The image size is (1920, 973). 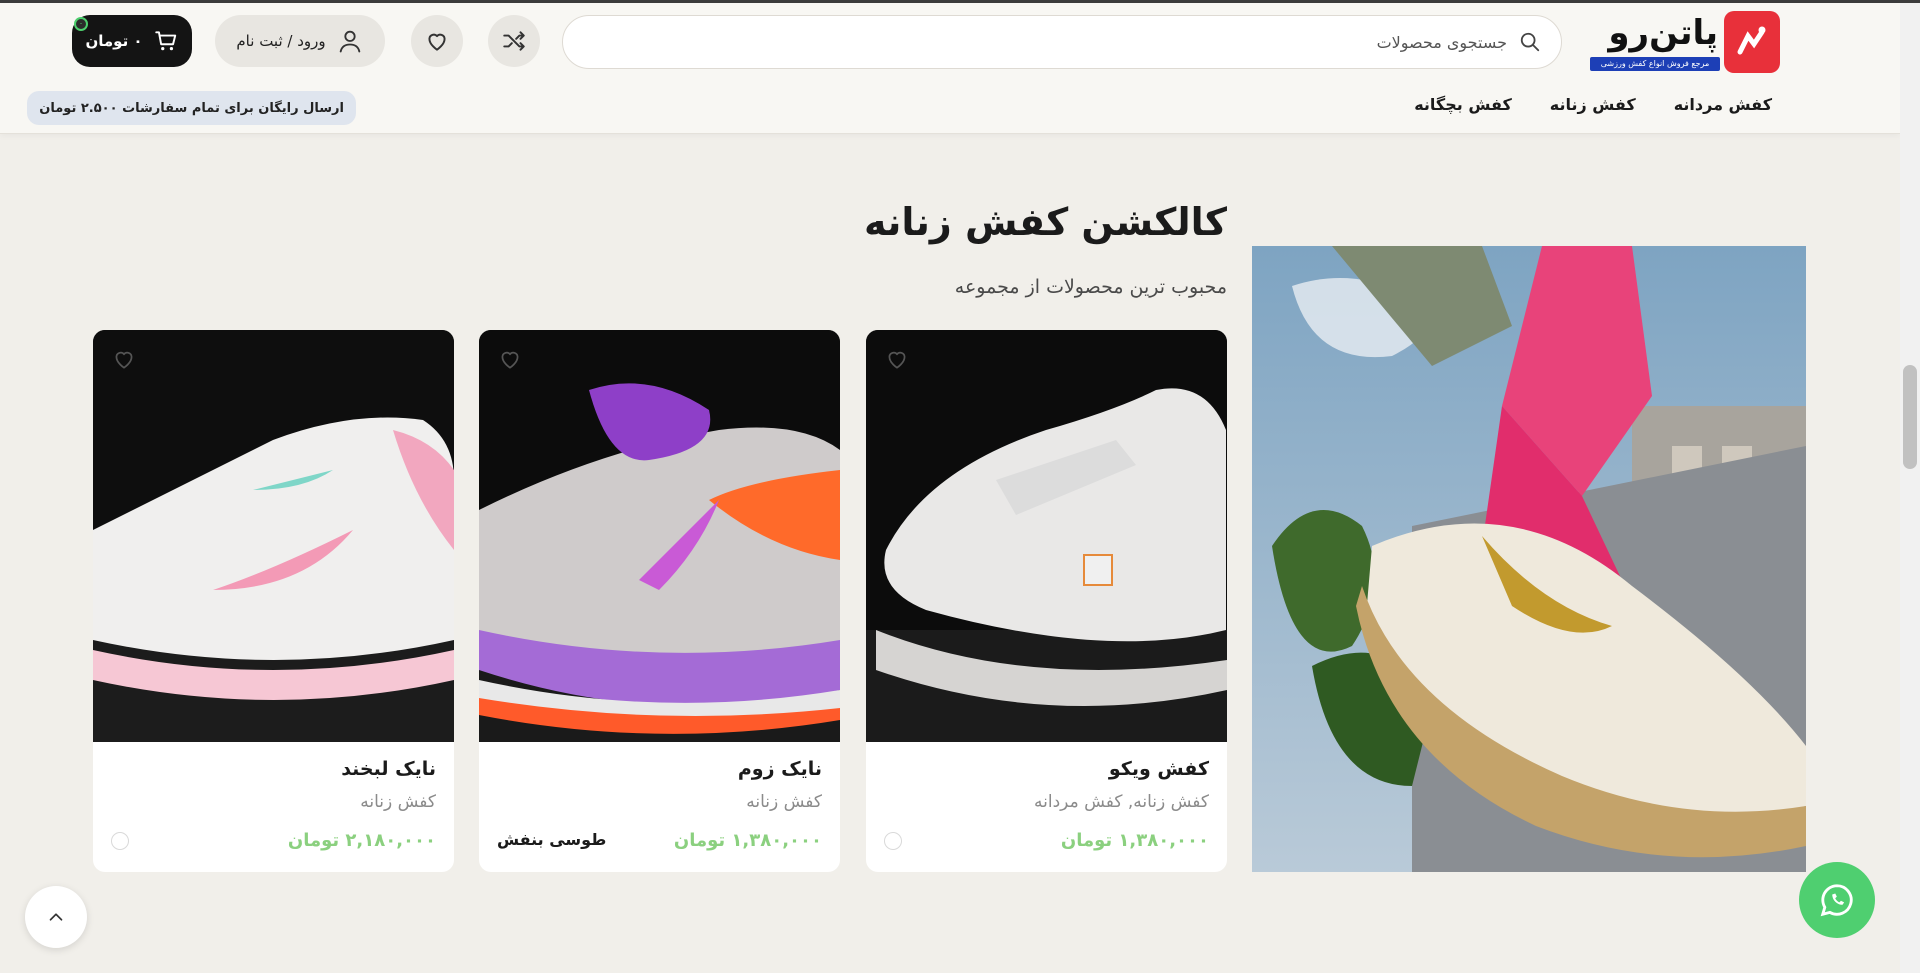 I want to click on whatsapp-icon, so click(x=1836, y=900).